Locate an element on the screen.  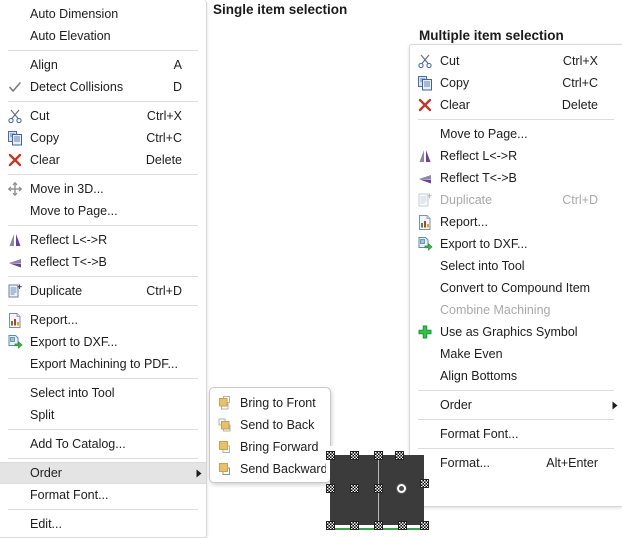
menu-item-combine-machining: Combine Machining is located at coordinates (516, 310).